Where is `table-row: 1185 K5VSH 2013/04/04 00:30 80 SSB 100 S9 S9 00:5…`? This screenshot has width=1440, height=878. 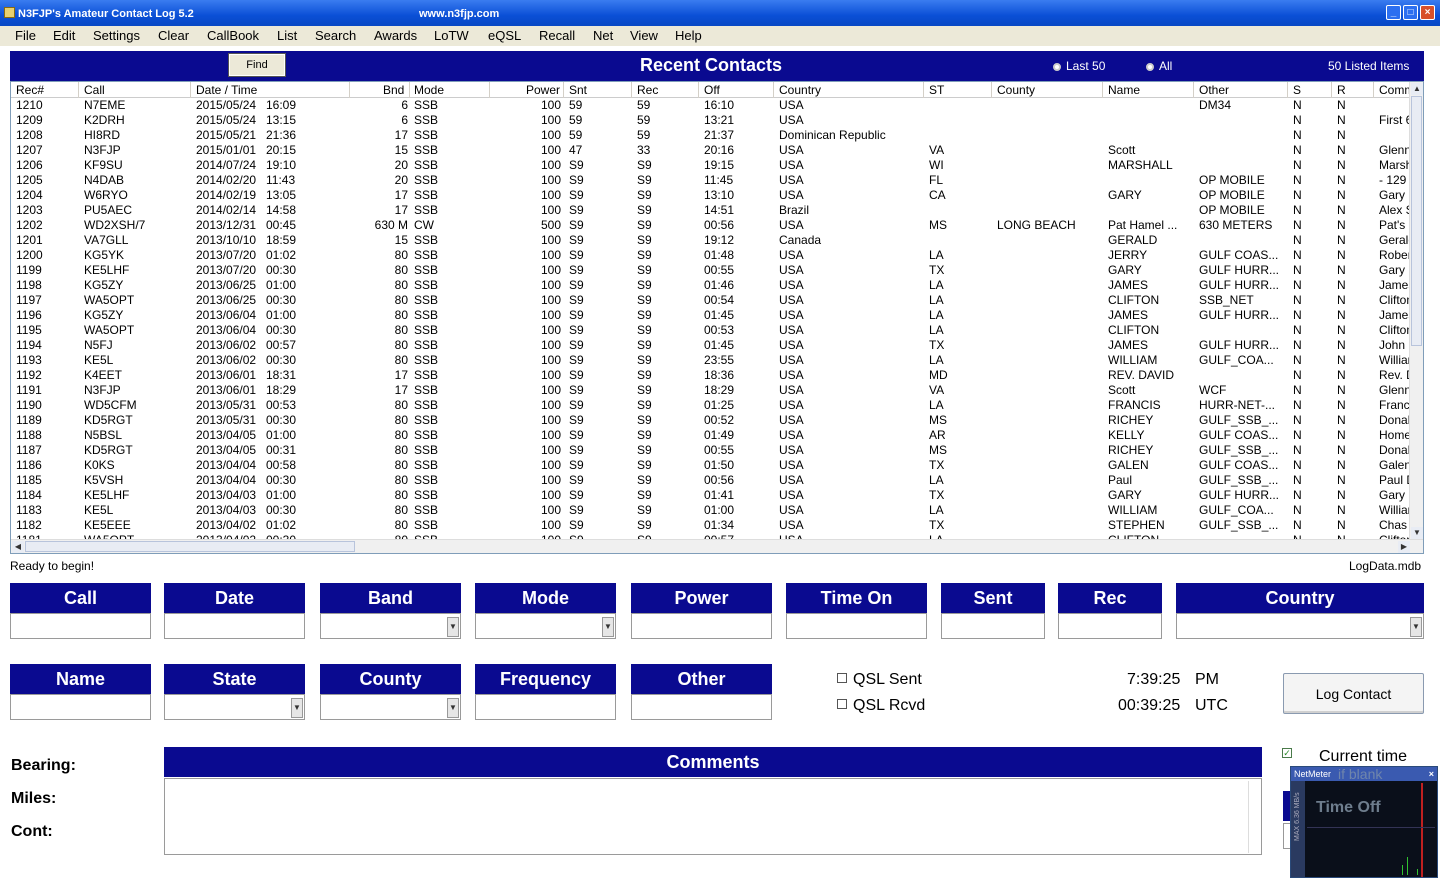
table-row: 1185 K5VSH 2013/04/04 00:30 80 SSB 100 S9 S9 00:5… is located at coordinates (713, 480).